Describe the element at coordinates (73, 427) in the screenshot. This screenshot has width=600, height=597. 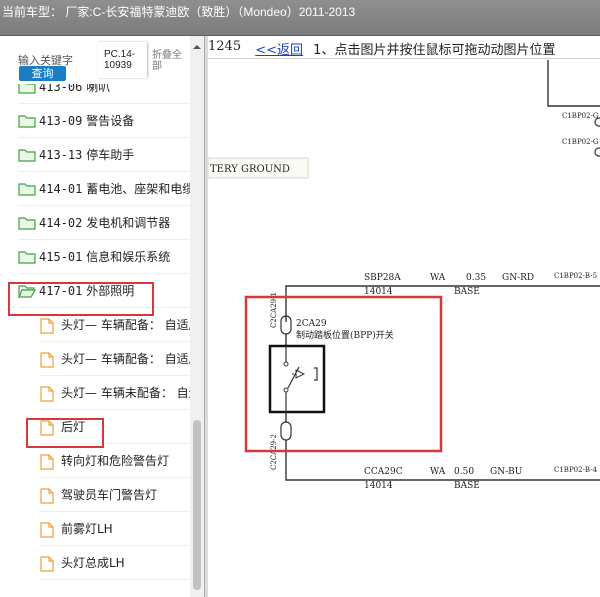
I see `tree-leaf-label: 后灯` at that location.